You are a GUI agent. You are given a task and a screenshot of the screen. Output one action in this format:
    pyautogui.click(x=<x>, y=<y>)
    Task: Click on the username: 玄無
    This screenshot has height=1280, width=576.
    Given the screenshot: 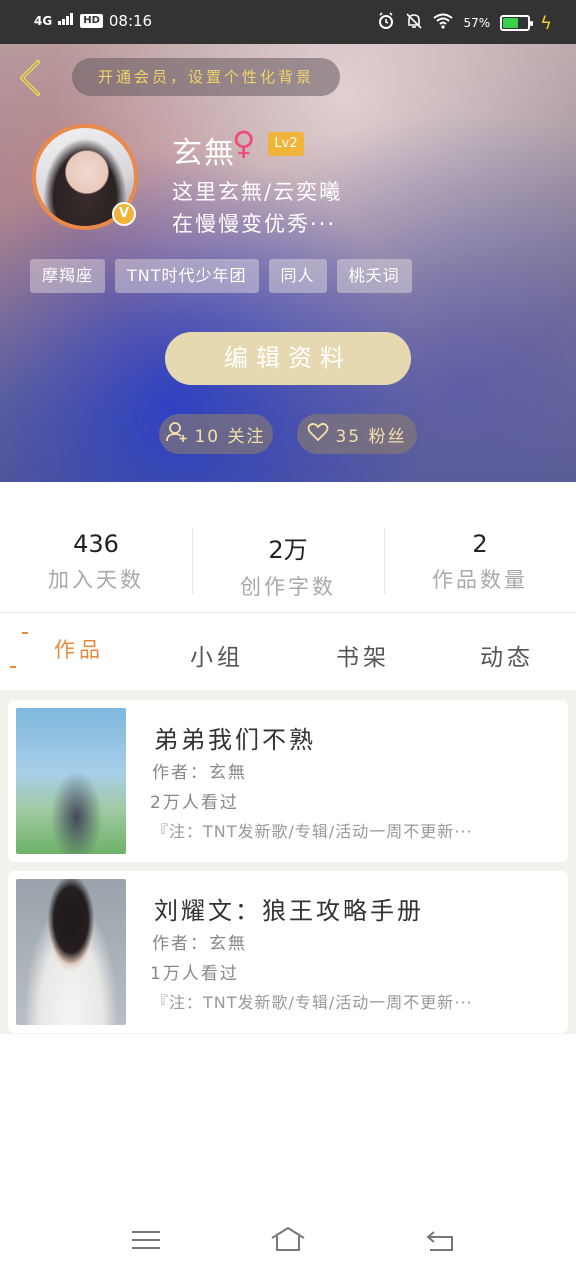 What is the action you would take?
    pyautogui.click(x=204, y=153)
    